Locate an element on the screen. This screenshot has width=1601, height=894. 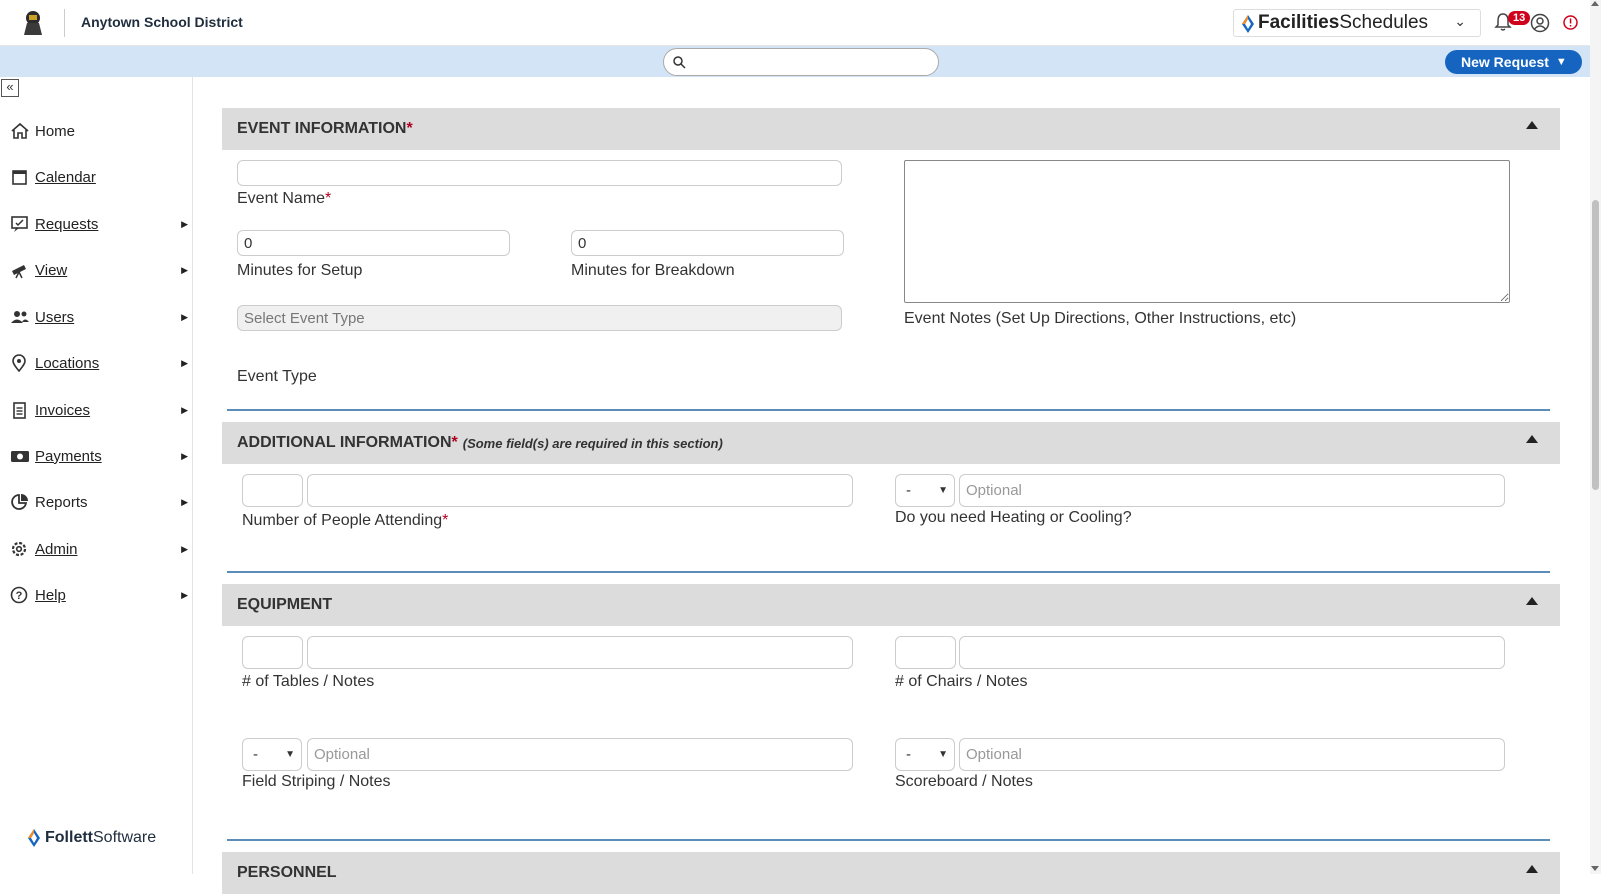
setup-minutes-input: 0 is located at coordinates (373, 243).